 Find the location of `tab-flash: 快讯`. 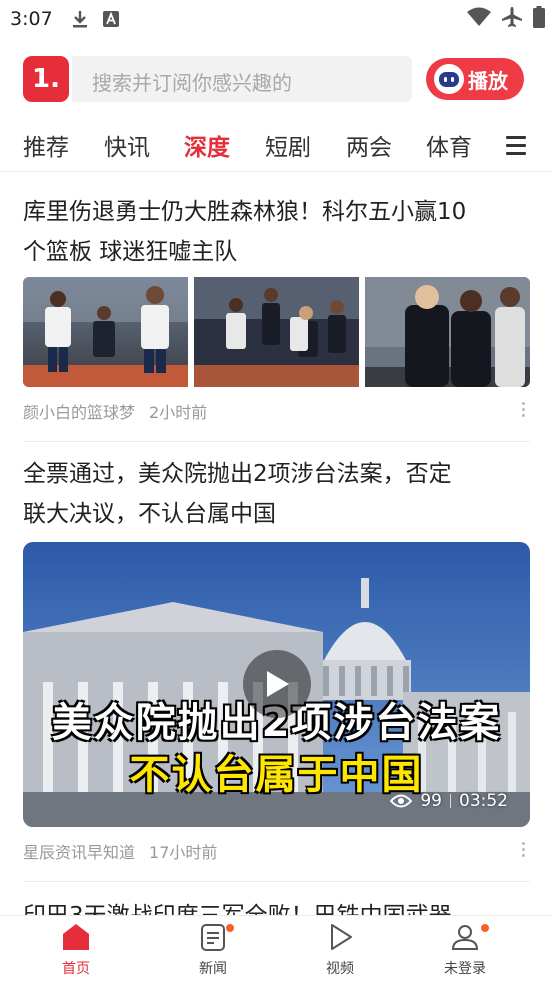

tab-flash: 快讯 is located at coordinates (127, 145).